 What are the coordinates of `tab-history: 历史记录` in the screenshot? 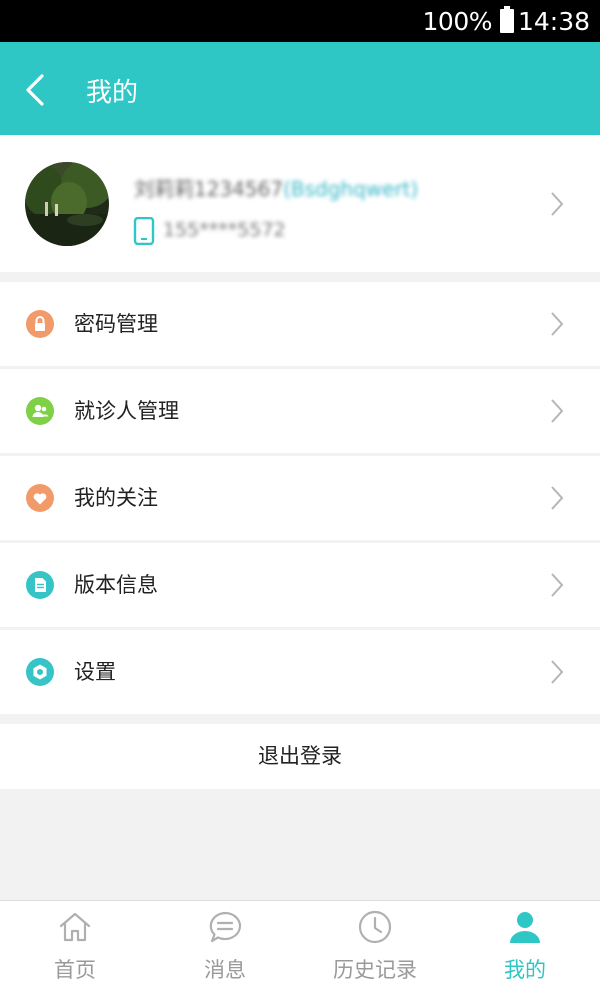 It's located at (375, 944).